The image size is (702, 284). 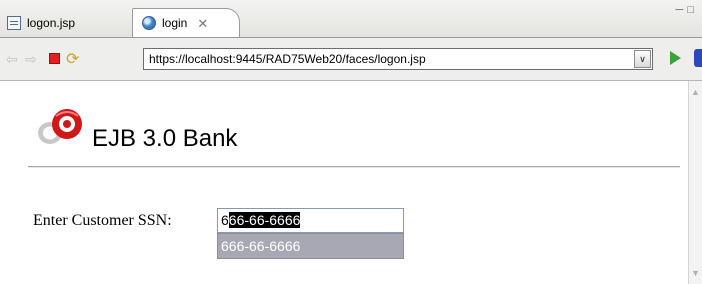 I want to click on ssn-autocomplete-selection: 66-66-6666, so click(x=264, y=220).